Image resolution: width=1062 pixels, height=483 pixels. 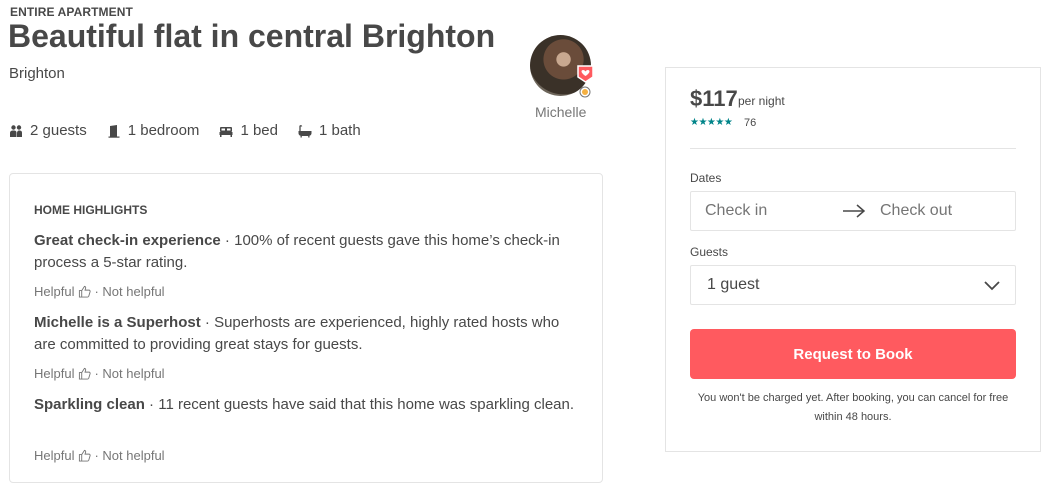 I want to click on host-name: Michelle, so click(x=560, y=112).